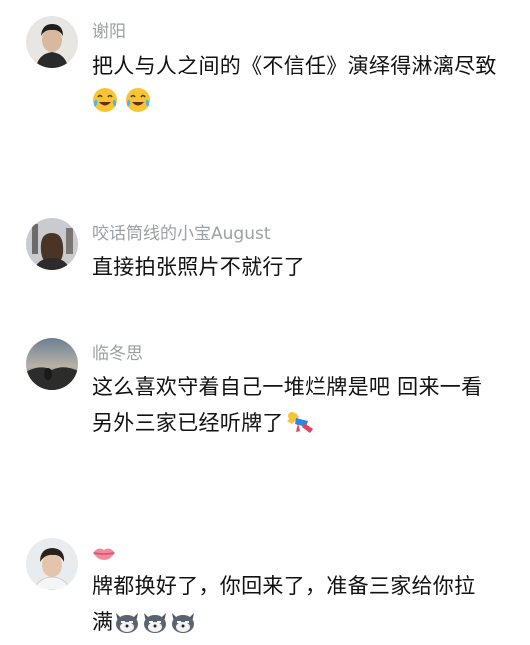 Image resolution: width=530 pixels, height=645 pixels. What do you see at coordinates (109, 32) in the screenshot?
I see `username: 谢阳` at bounding box center [109, 32].